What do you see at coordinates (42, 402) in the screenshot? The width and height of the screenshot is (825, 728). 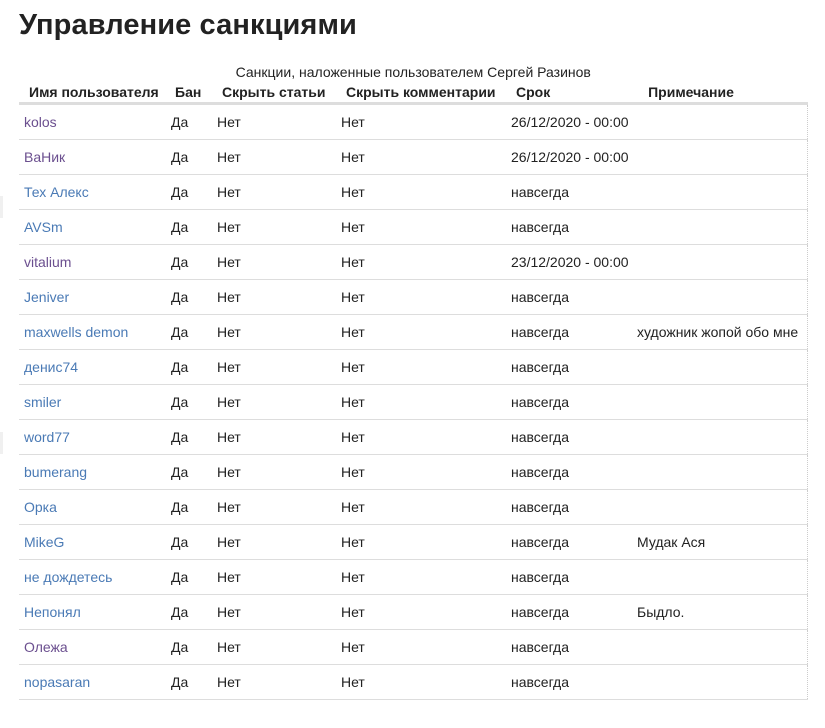 I see `user-profile-link: smiler` at bounding box center [42, 402].